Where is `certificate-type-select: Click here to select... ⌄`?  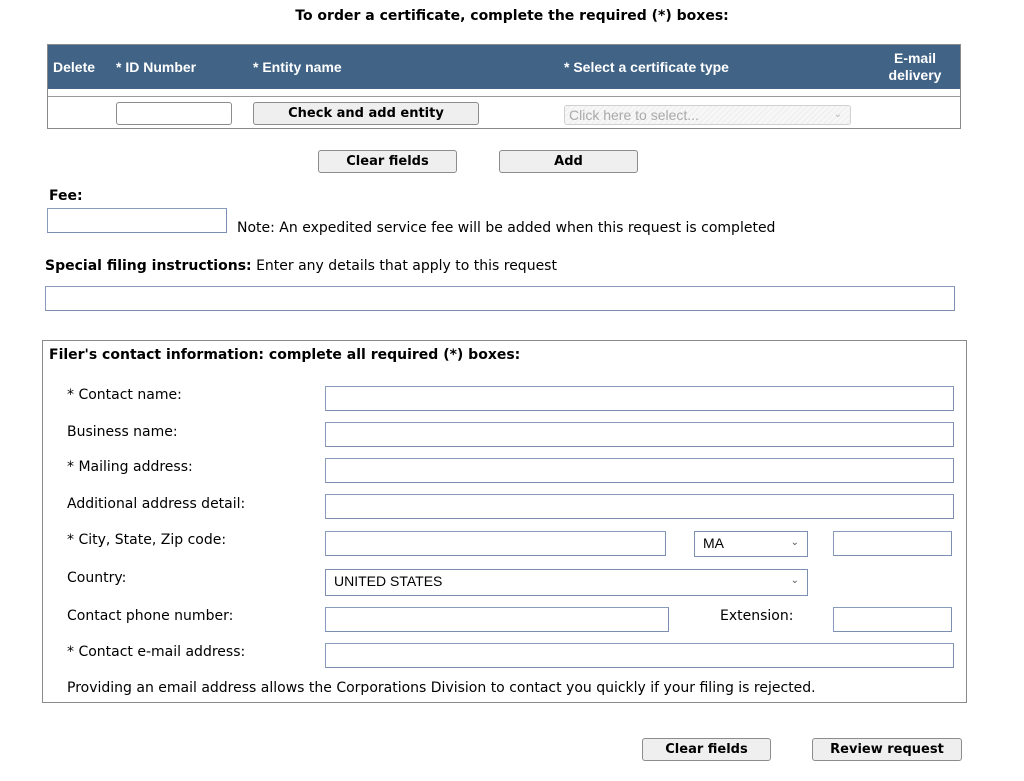
certificate-type-select: Click here to select... ⌄ is located at coordinates (707, 115).